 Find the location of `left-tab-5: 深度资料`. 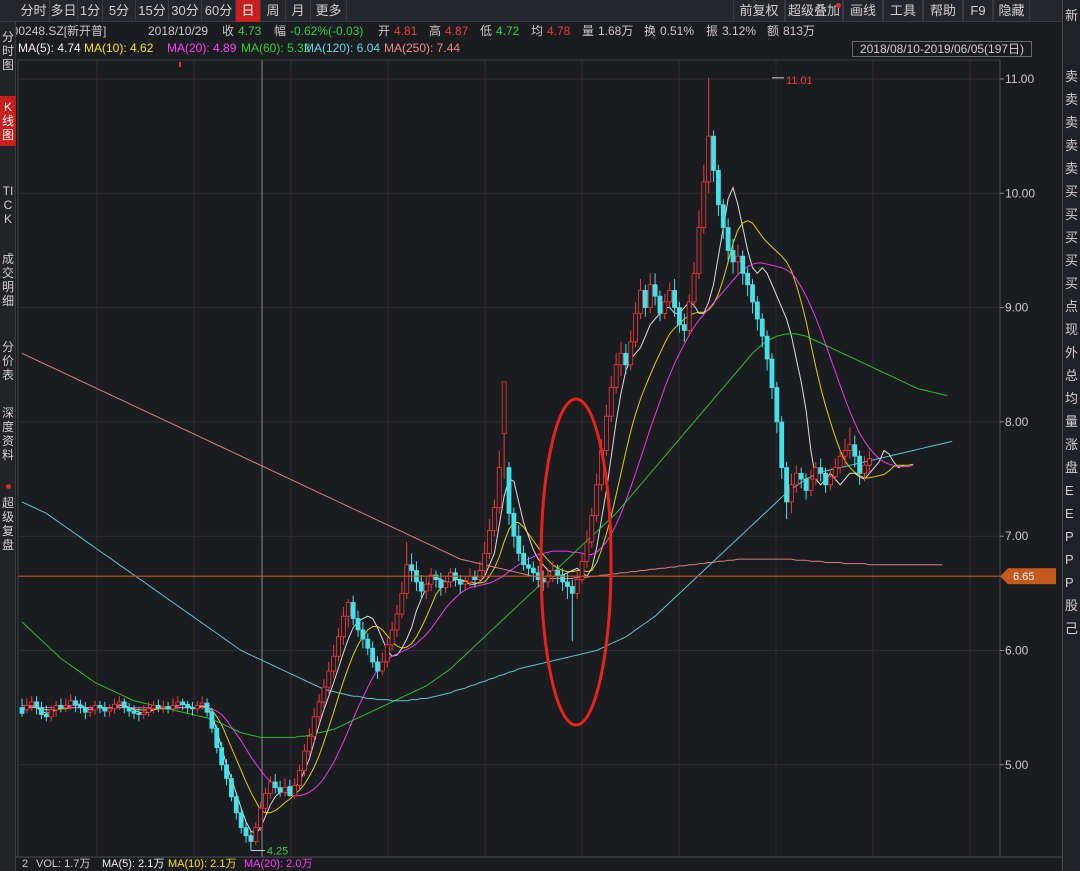

left-tab-5: 深度资料 is located at coordinates (8, 434).